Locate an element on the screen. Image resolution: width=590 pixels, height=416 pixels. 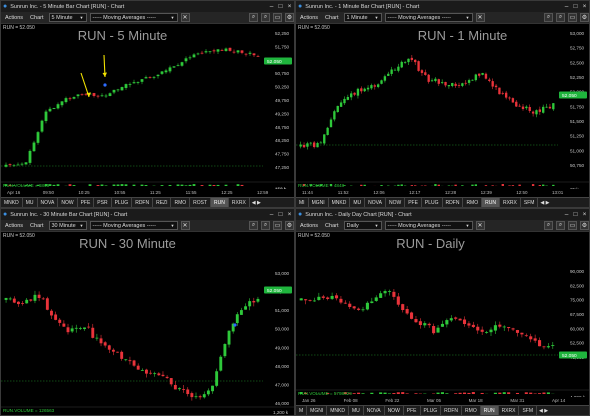
symbol-tab-rezi: REZI is located at coordinates (162, 202).